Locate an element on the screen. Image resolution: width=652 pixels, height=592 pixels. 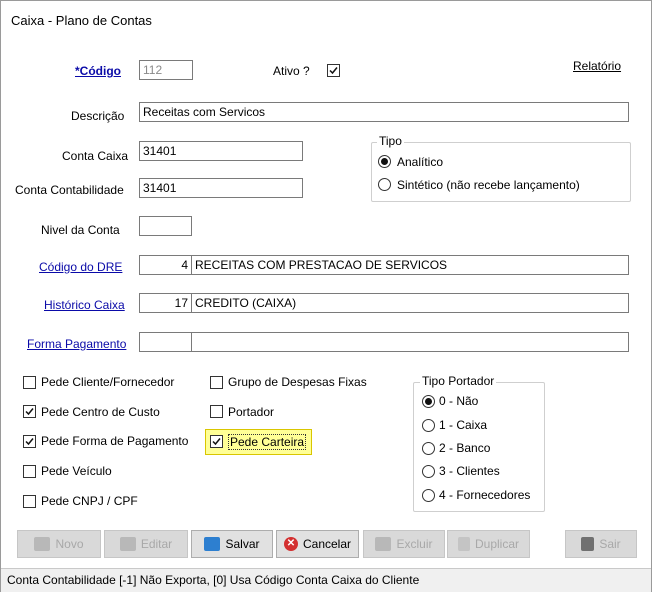
editar-button-label: Editar is located at coordinates (156, 544).